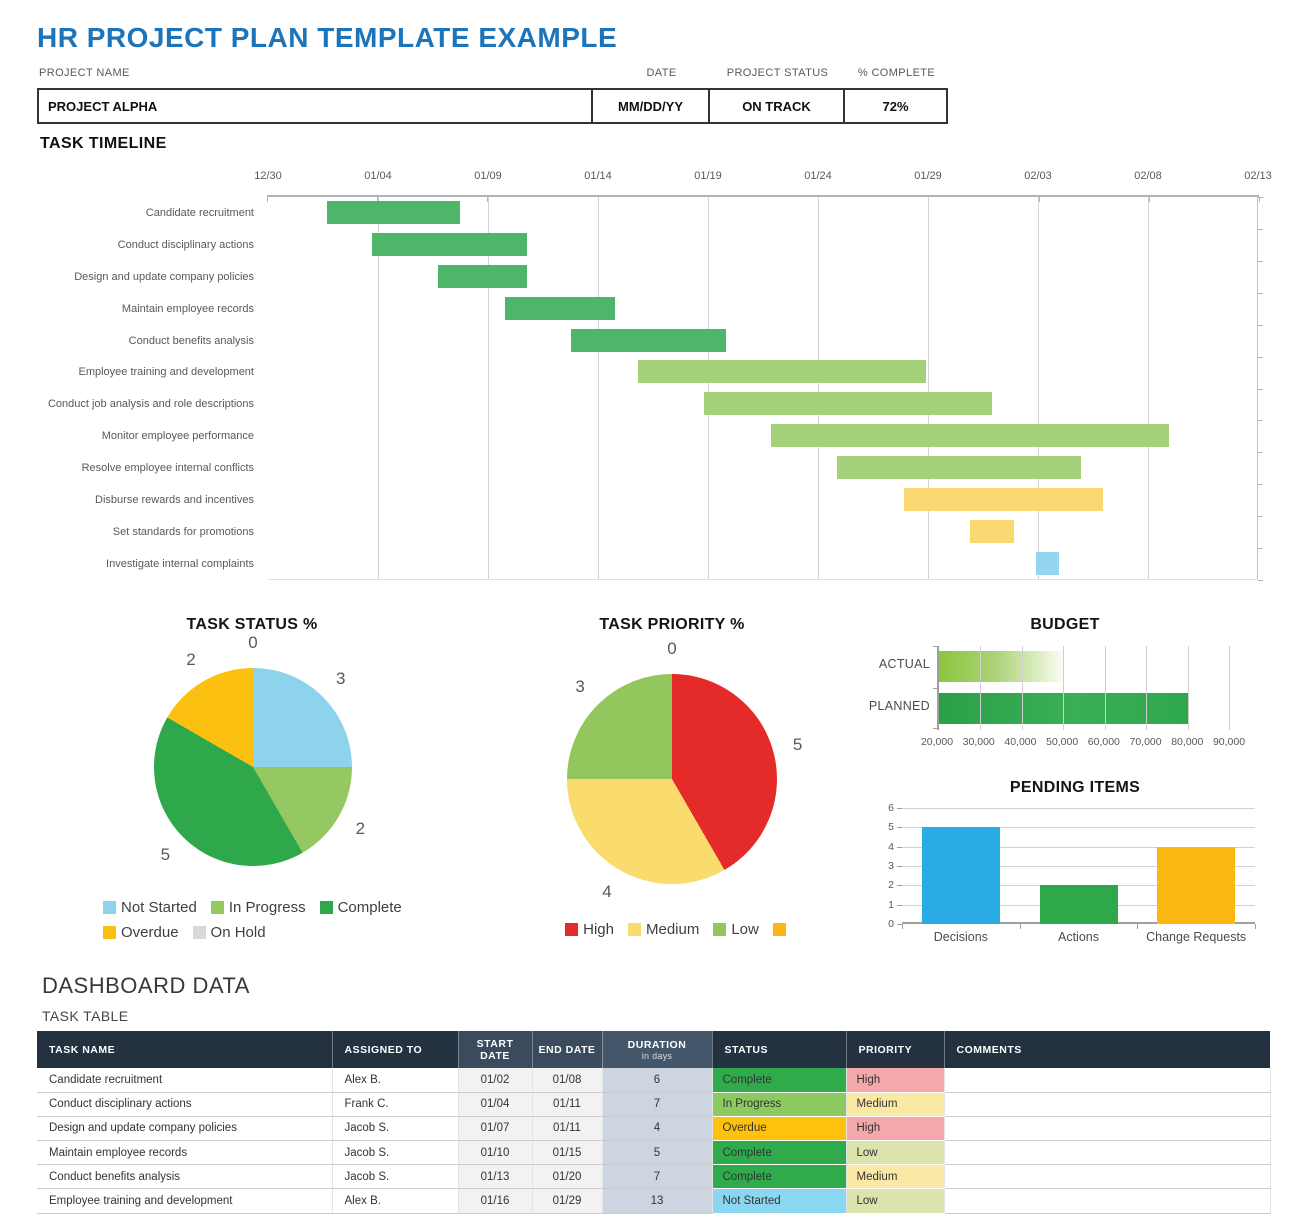 The height and width of the screenshot is (1224, 1300). What do you see at coordinates (647, 500) in the screenshot?
I see `gantt-row: Disburse rewards and incentives` at bounding box center [647, 500].